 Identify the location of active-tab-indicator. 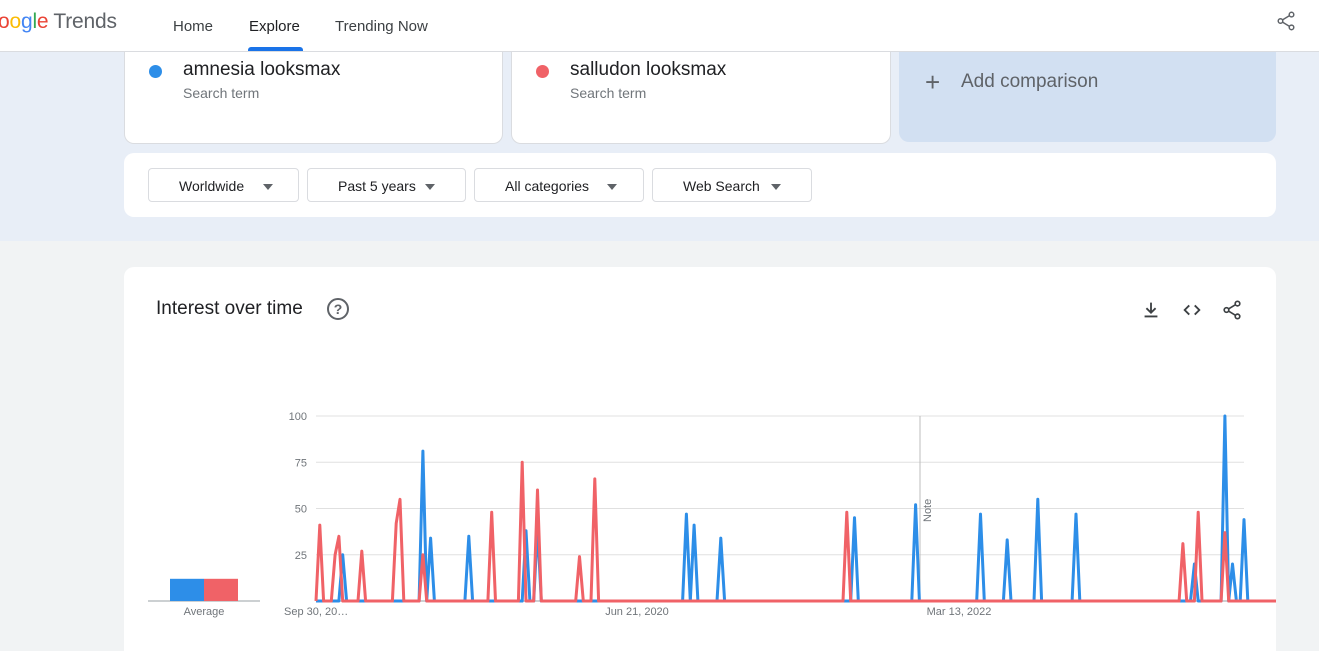
(275, 49).